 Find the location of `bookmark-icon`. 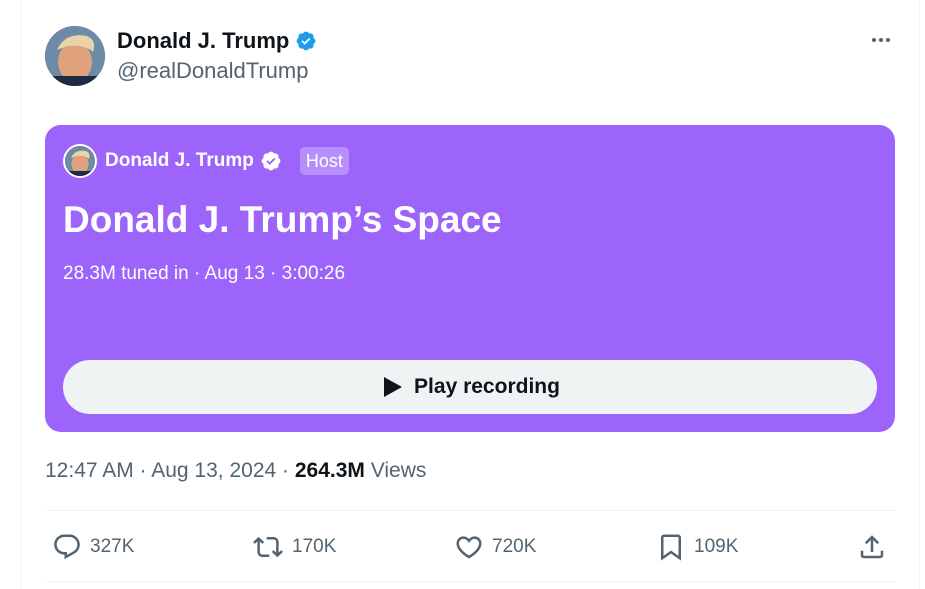

bookmark-icon is located at coordinates (671, 547).